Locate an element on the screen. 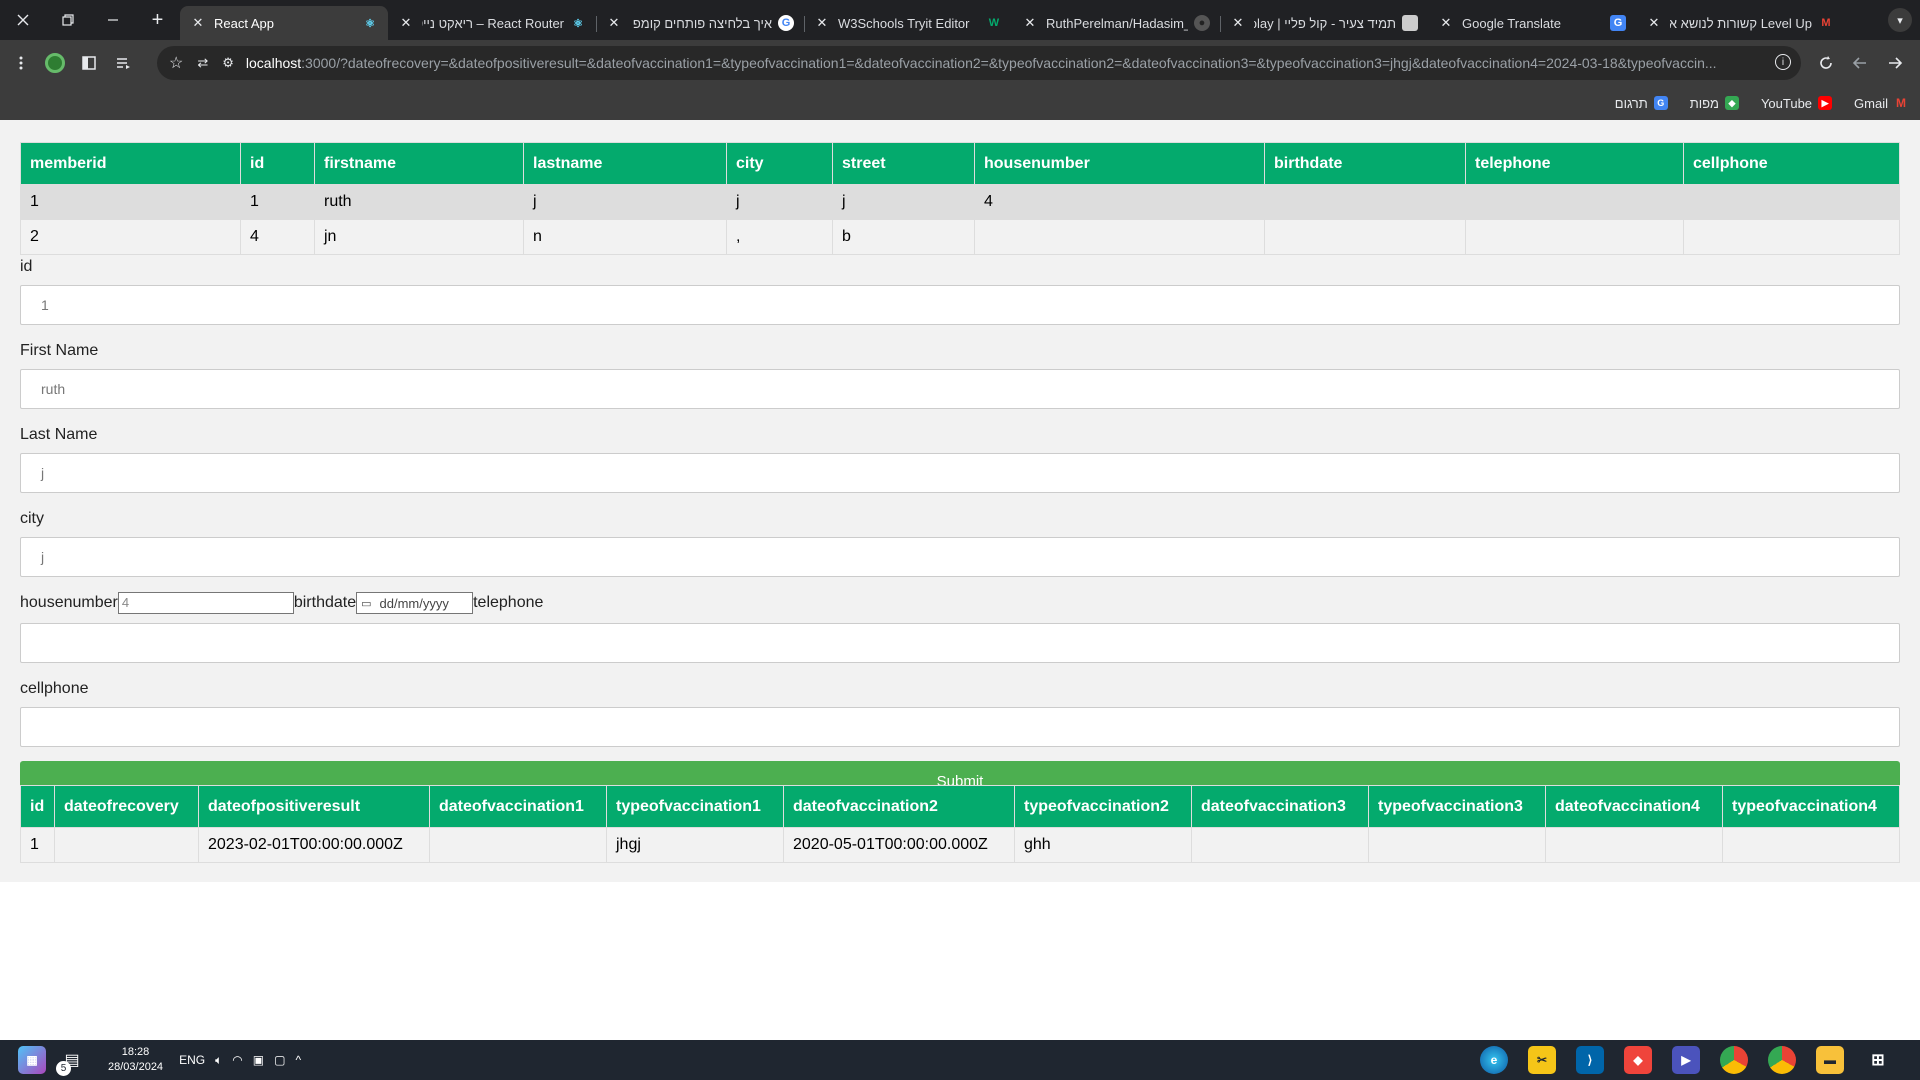 The width and height of the screenshot is (1920, 1080). anydesk-icon: ◆ is located at coordinates (1638, 1060).